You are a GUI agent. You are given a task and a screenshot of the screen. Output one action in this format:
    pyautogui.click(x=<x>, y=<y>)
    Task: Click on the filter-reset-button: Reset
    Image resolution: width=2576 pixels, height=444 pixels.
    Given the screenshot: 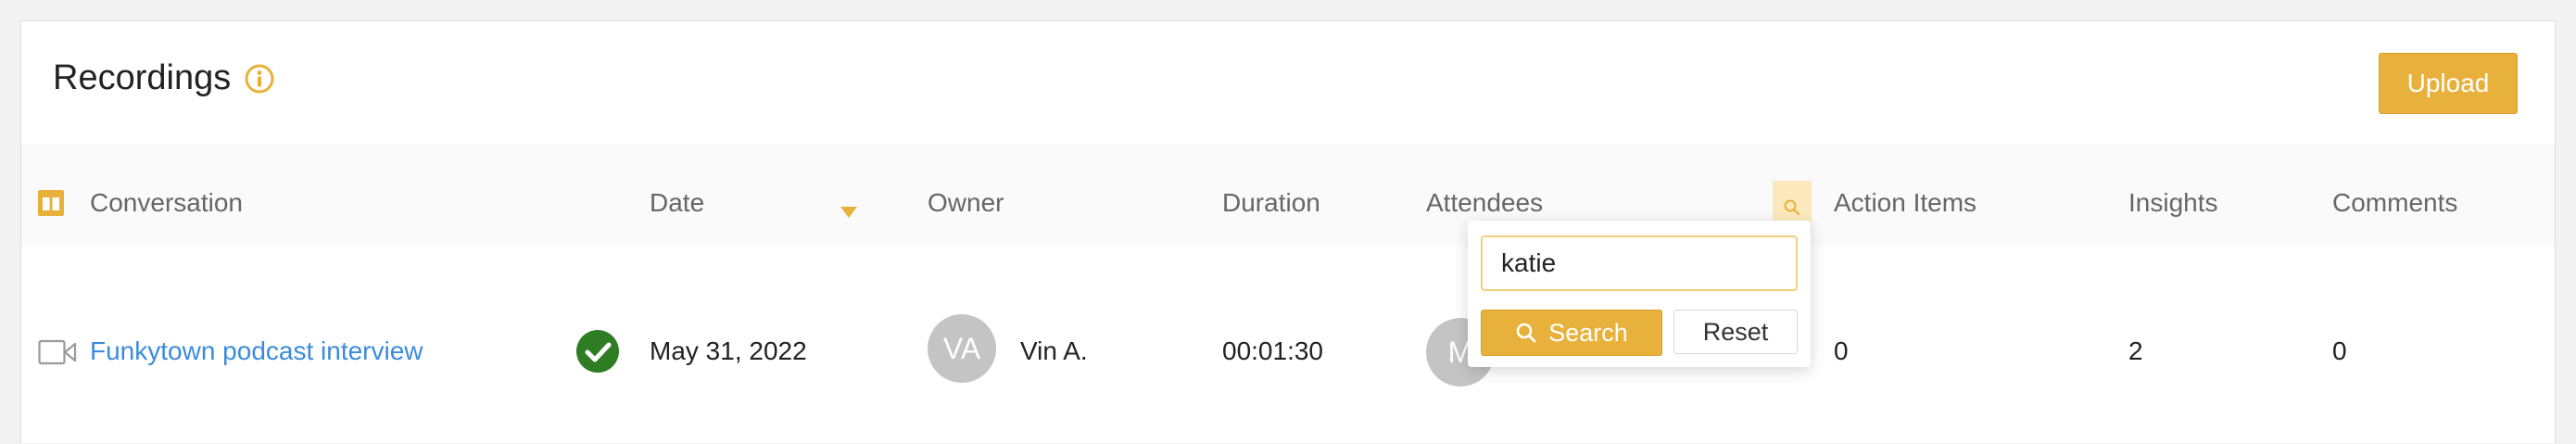 What is the action you would take?
    pyautogui.click(x=1735, y=332)
    